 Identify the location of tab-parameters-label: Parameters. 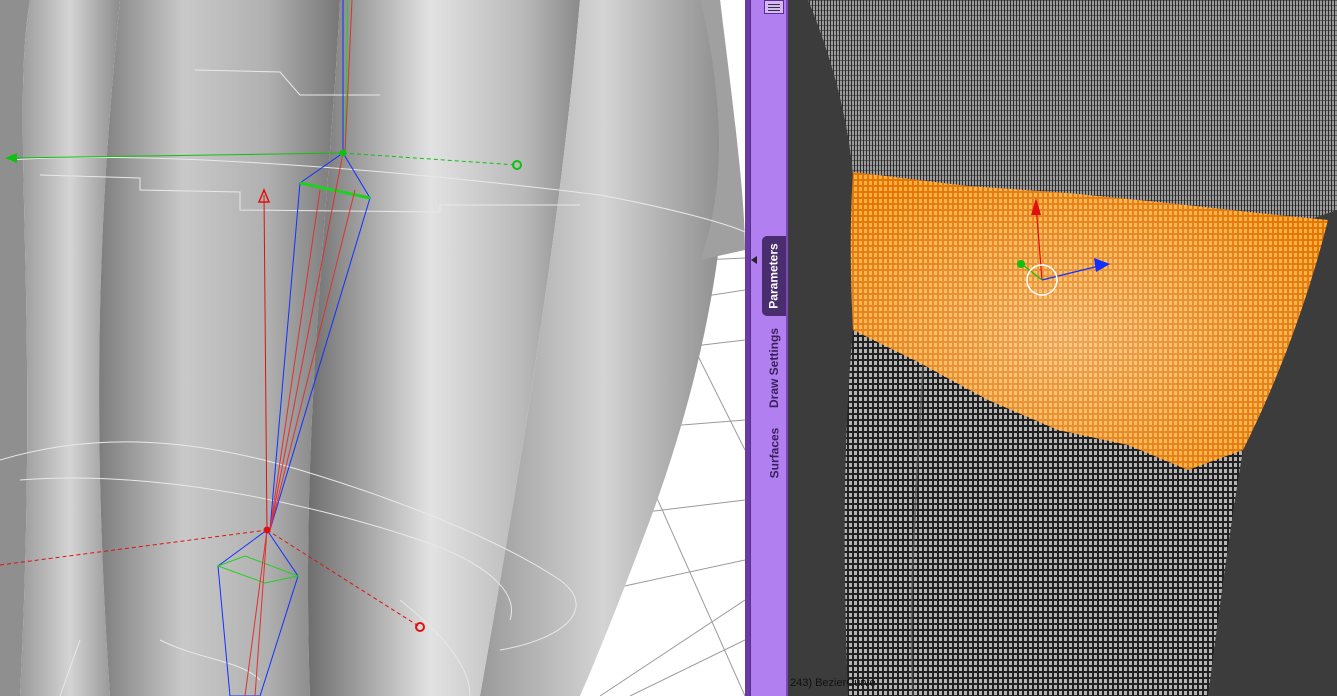
(774, 276).